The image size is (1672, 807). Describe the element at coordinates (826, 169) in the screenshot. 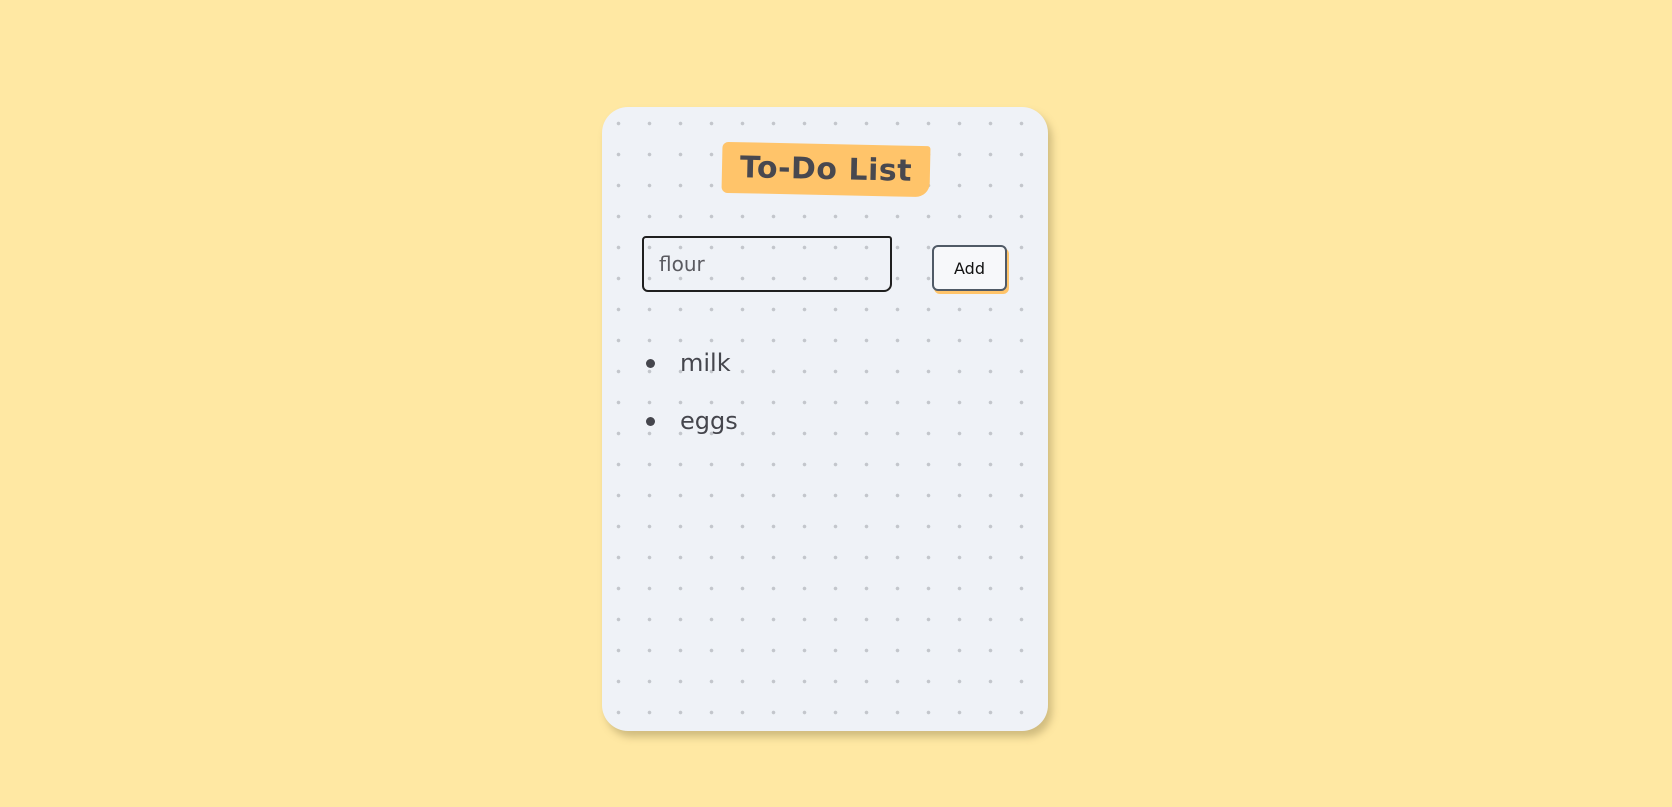

I see `page-title: To-Do List` at that location.